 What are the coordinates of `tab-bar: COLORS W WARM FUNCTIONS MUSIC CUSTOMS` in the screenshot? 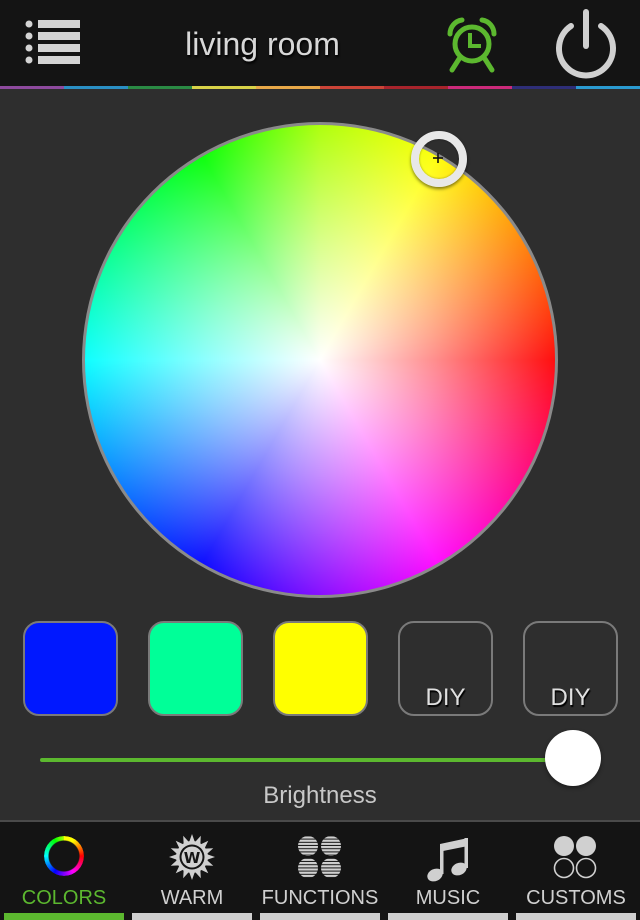 It's located at (320, 870).